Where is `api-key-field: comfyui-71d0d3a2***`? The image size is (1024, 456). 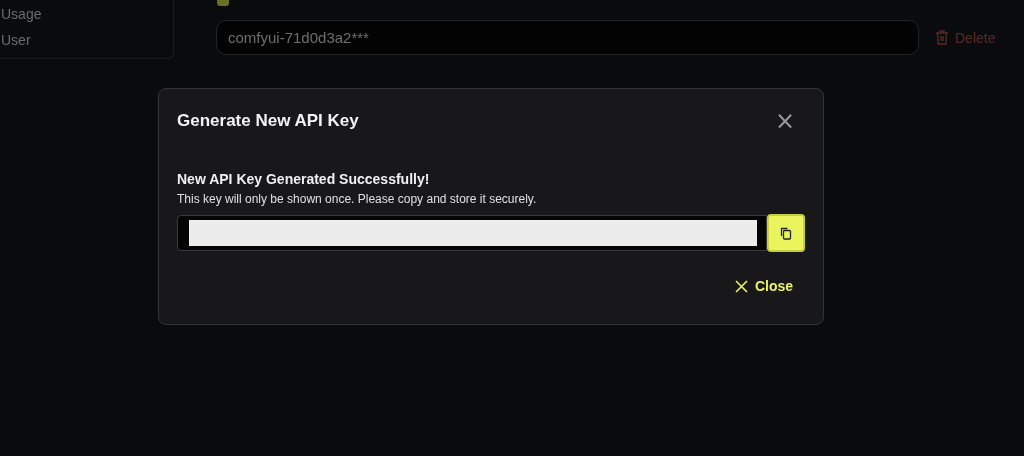
api-key-field: comfyui-71d0d3a2*** is located at coordinates (567, 37).